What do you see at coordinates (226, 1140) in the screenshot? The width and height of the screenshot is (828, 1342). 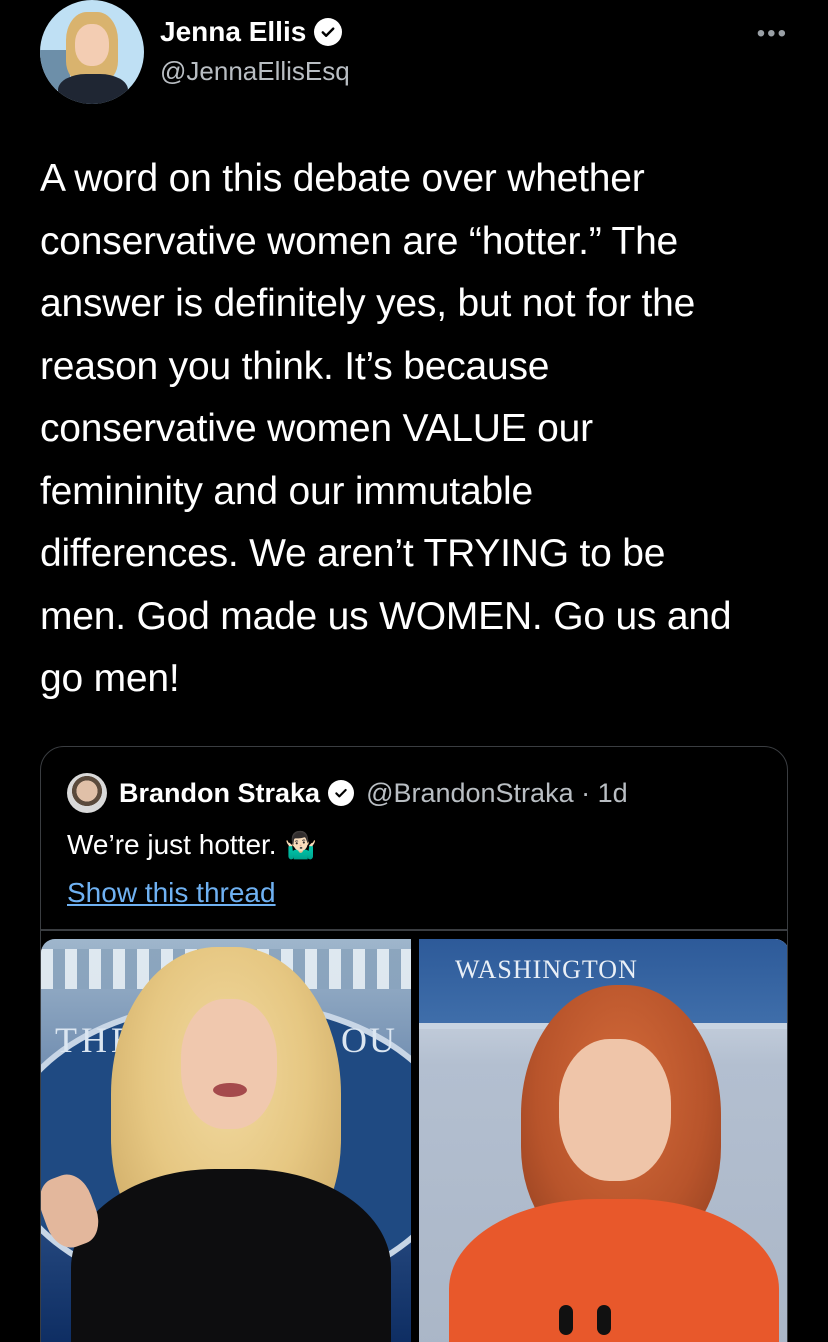 I see `quoted-image-left: THE V OU` at bounding box center [226, 1140].